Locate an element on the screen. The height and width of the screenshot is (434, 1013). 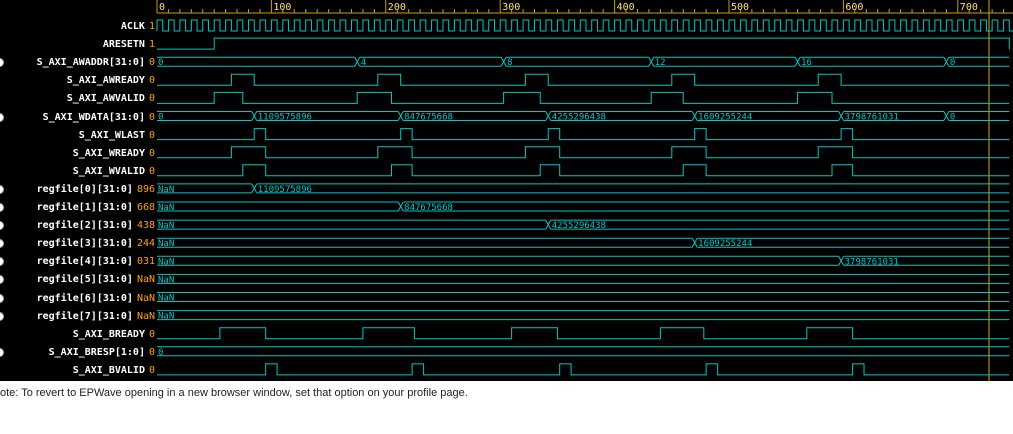
ruler-tick-label: 500 is located at coordinates (740, 7).